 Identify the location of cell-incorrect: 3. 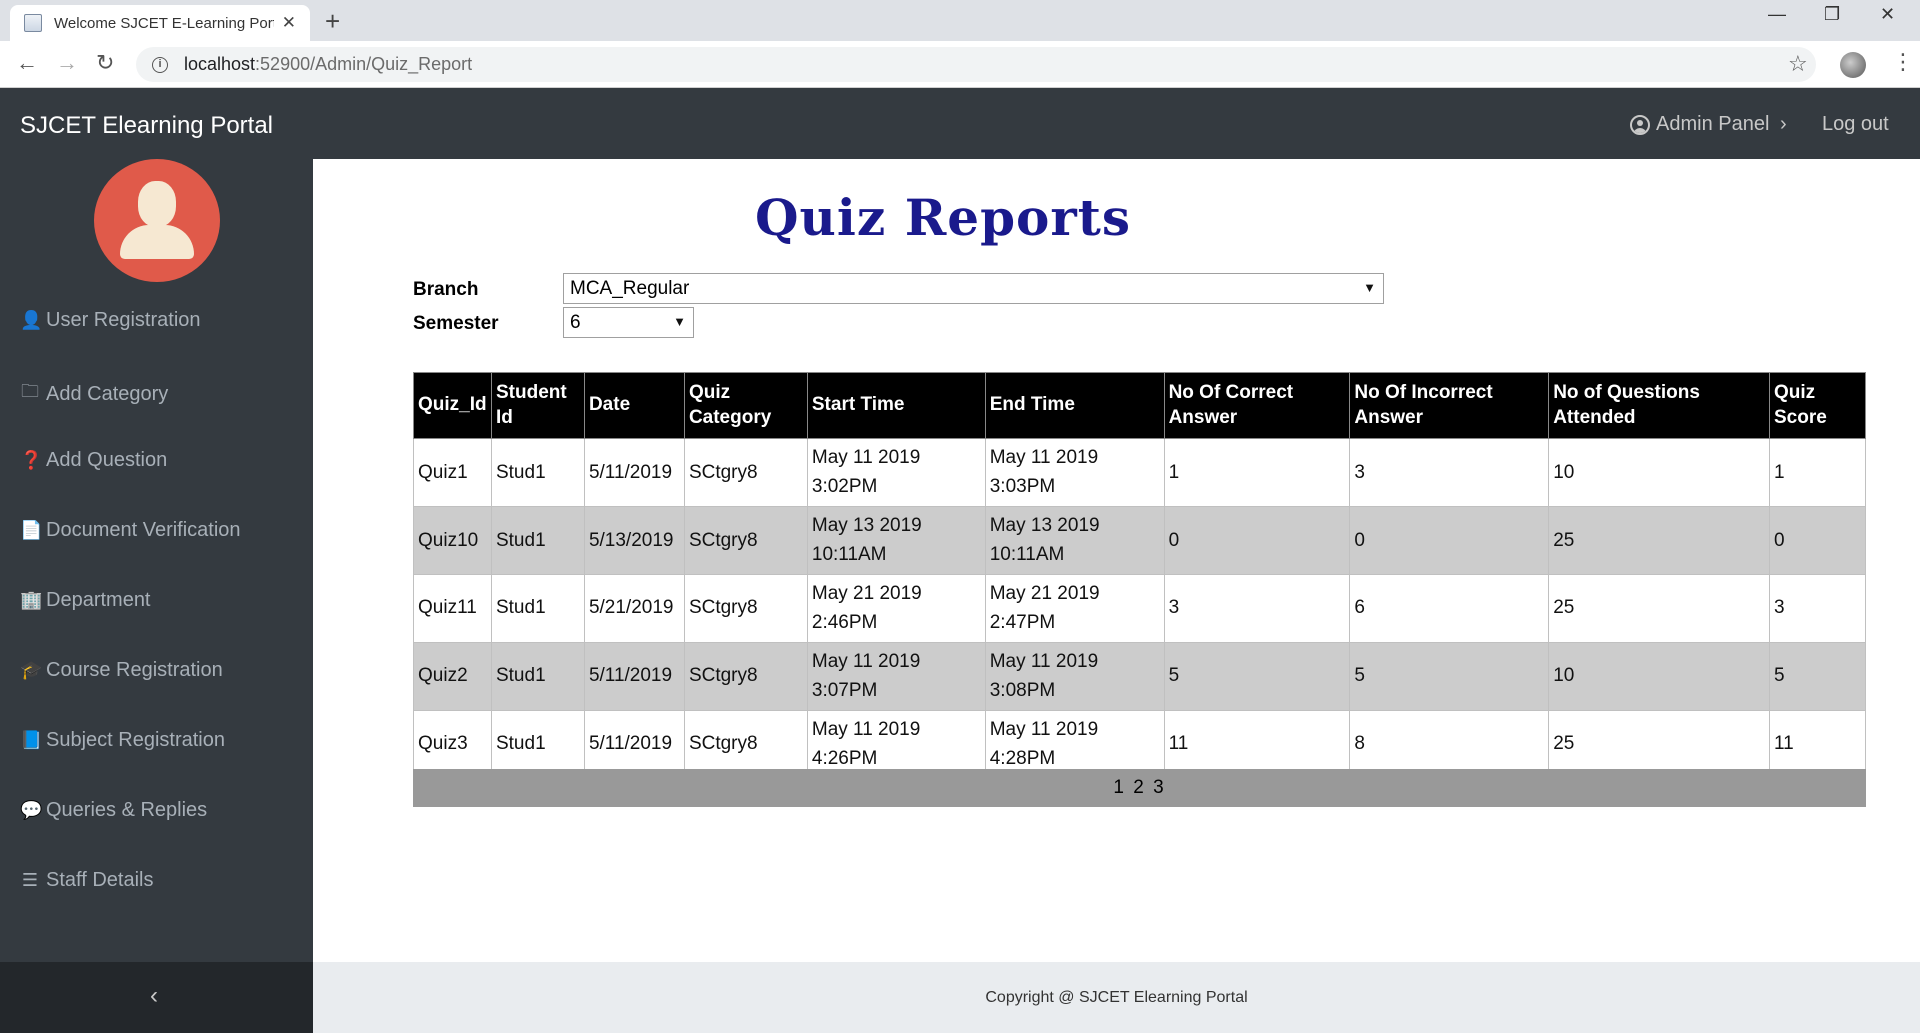
(1449, 472).